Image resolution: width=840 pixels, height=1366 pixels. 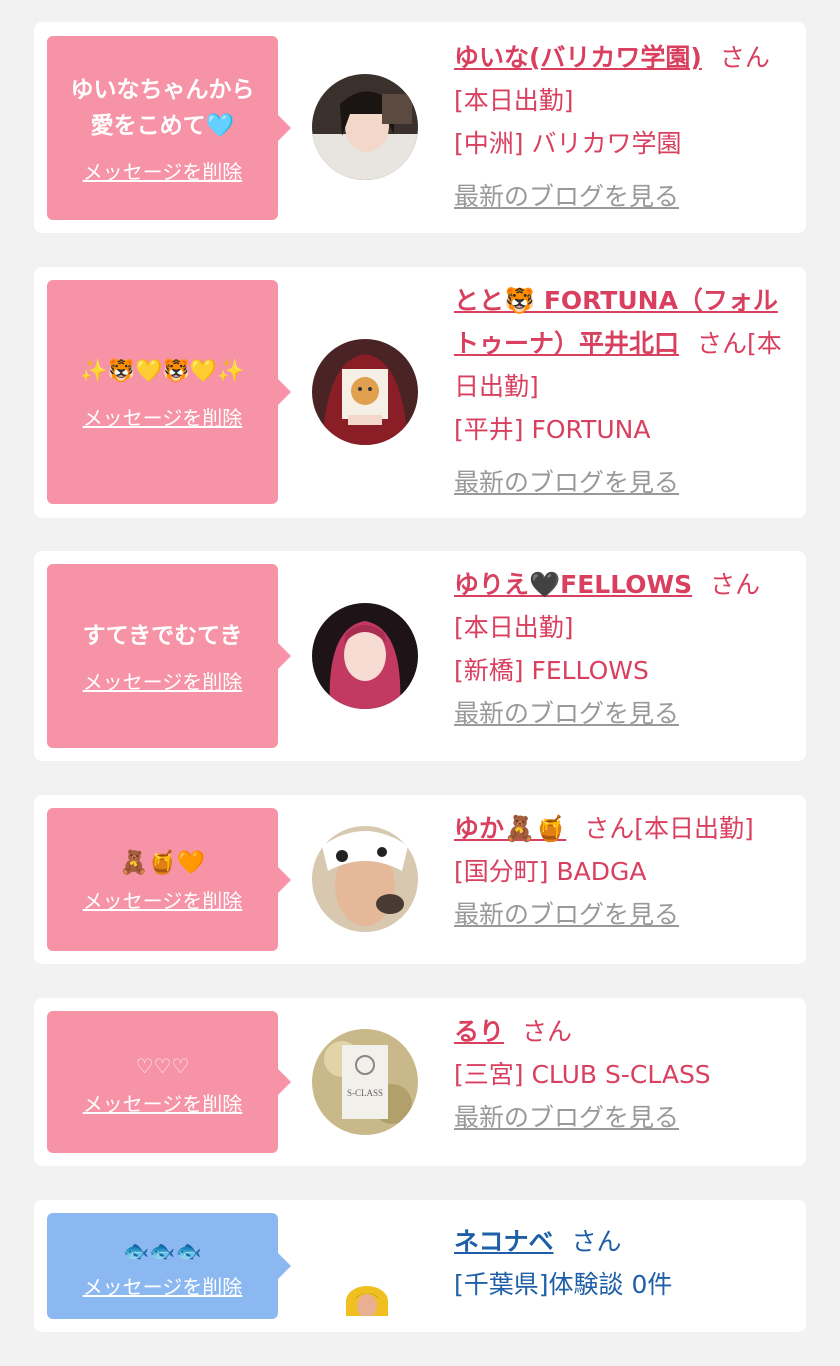 I want to click on shop-label: [千葉県]体験談 0件, so click(x=563, y=1284).